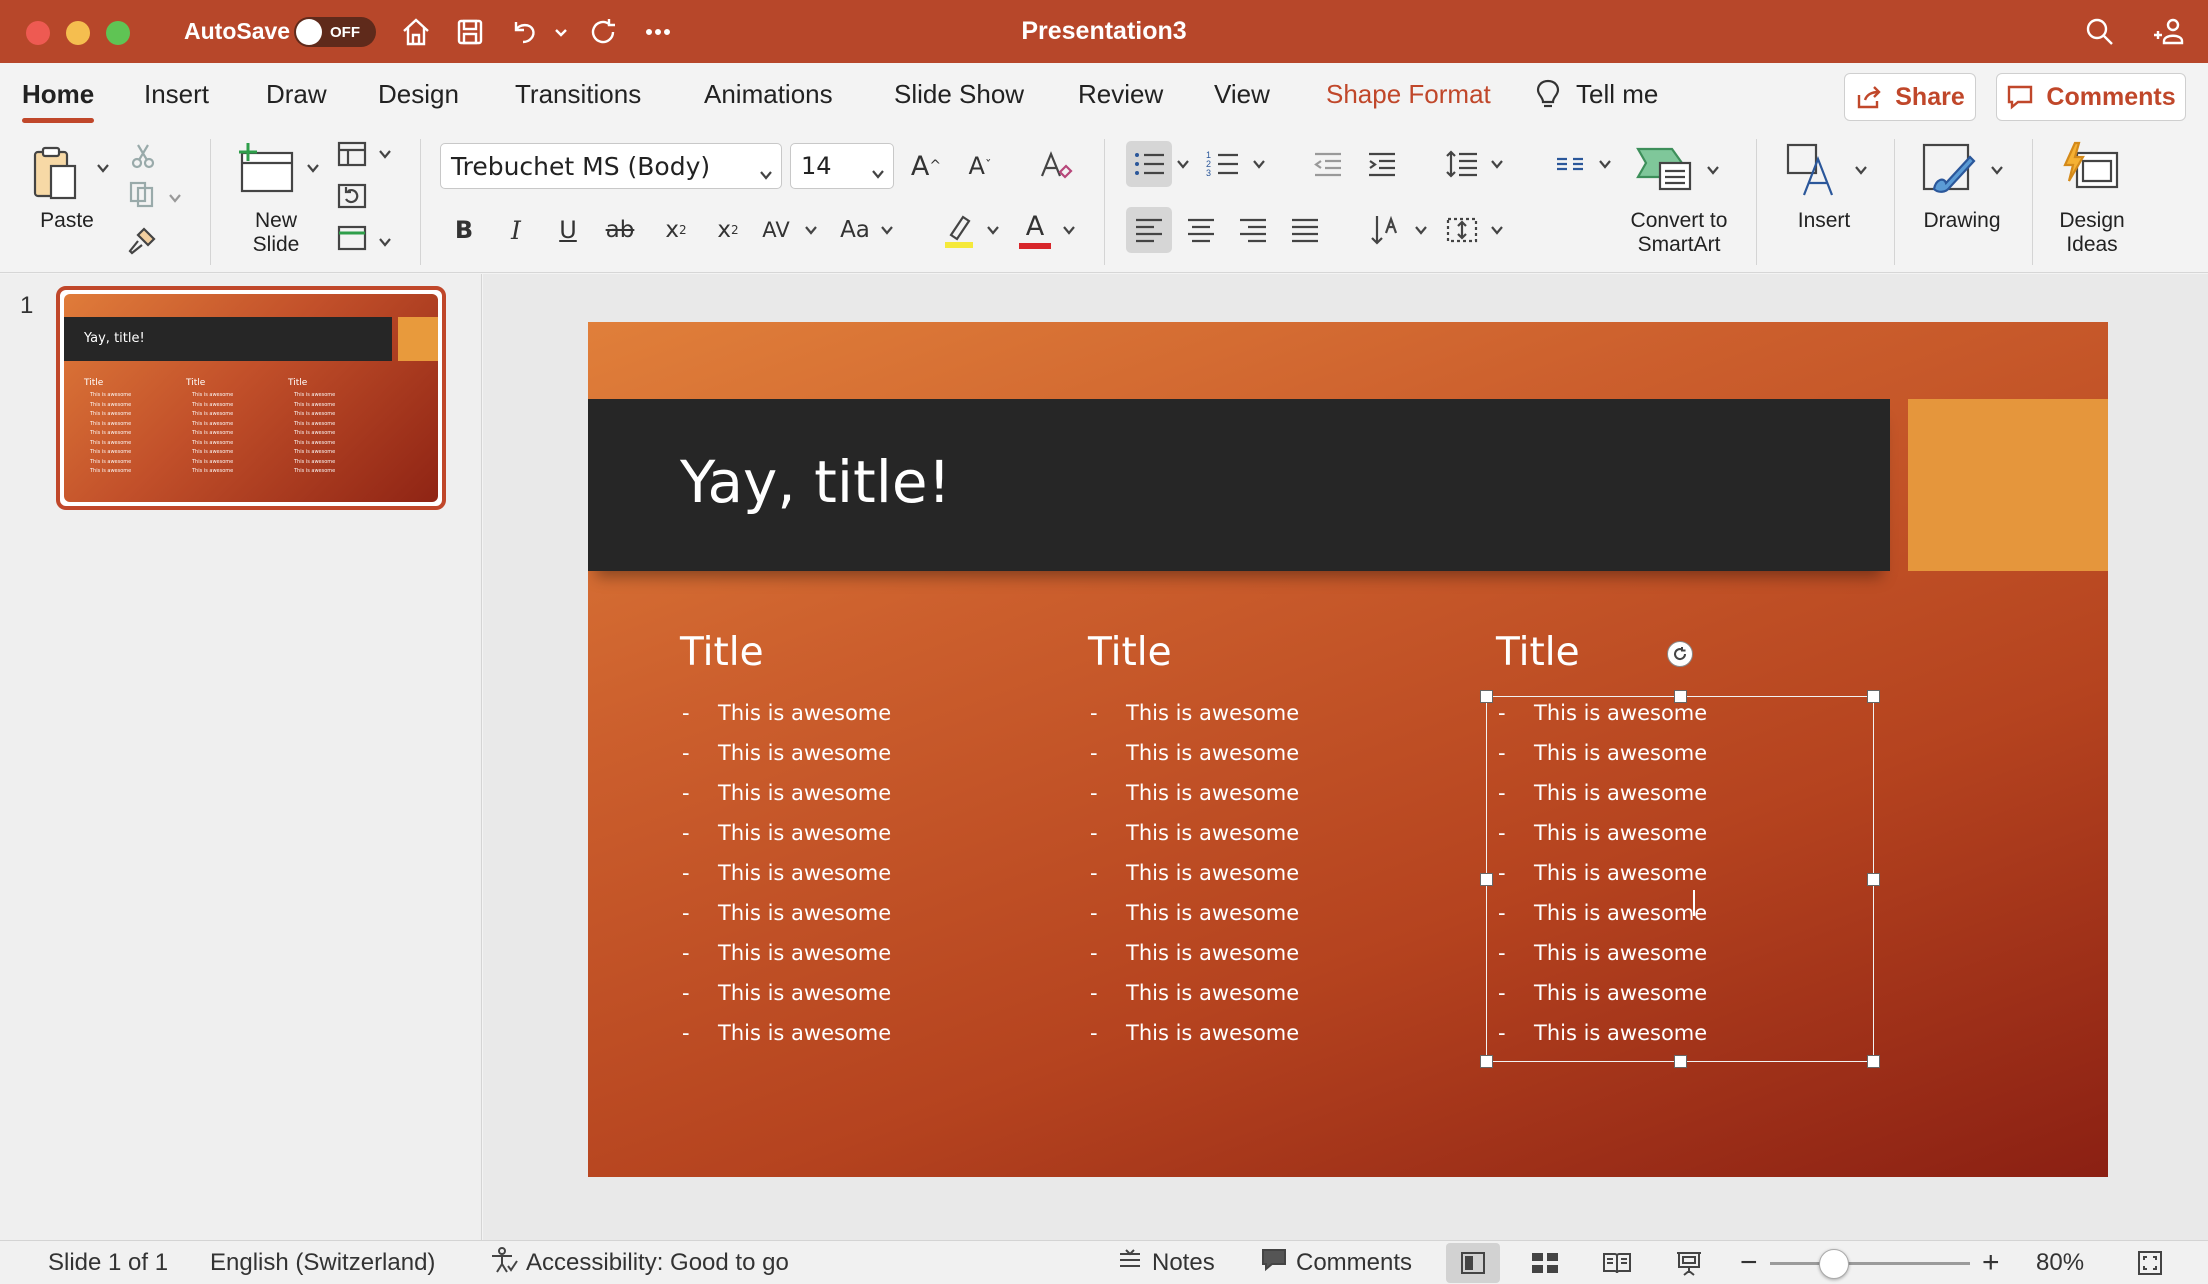 The image size is (2208, 1284). What do you see at coordinates (959, 94) in the screenshot?
I see `tab-slide-show: Slide Show` at bounding box center [959, 94].